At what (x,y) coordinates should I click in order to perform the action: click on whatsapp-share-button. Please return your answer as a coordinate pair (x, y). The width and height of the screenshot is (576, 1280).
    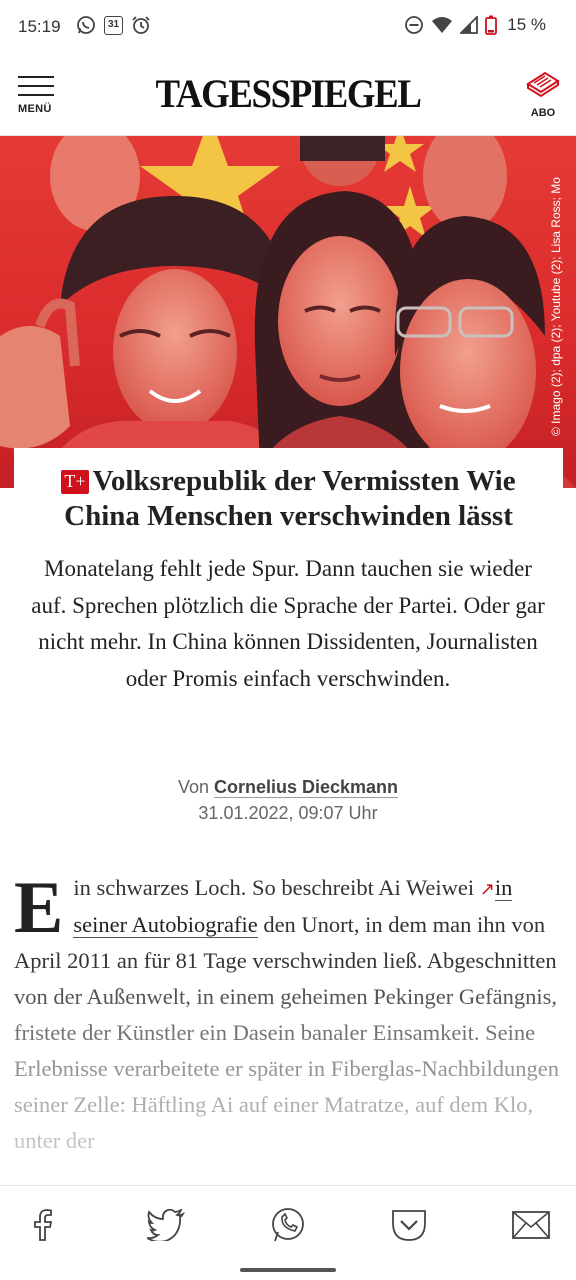
    Looking at the image, I should click on (288, 1225).